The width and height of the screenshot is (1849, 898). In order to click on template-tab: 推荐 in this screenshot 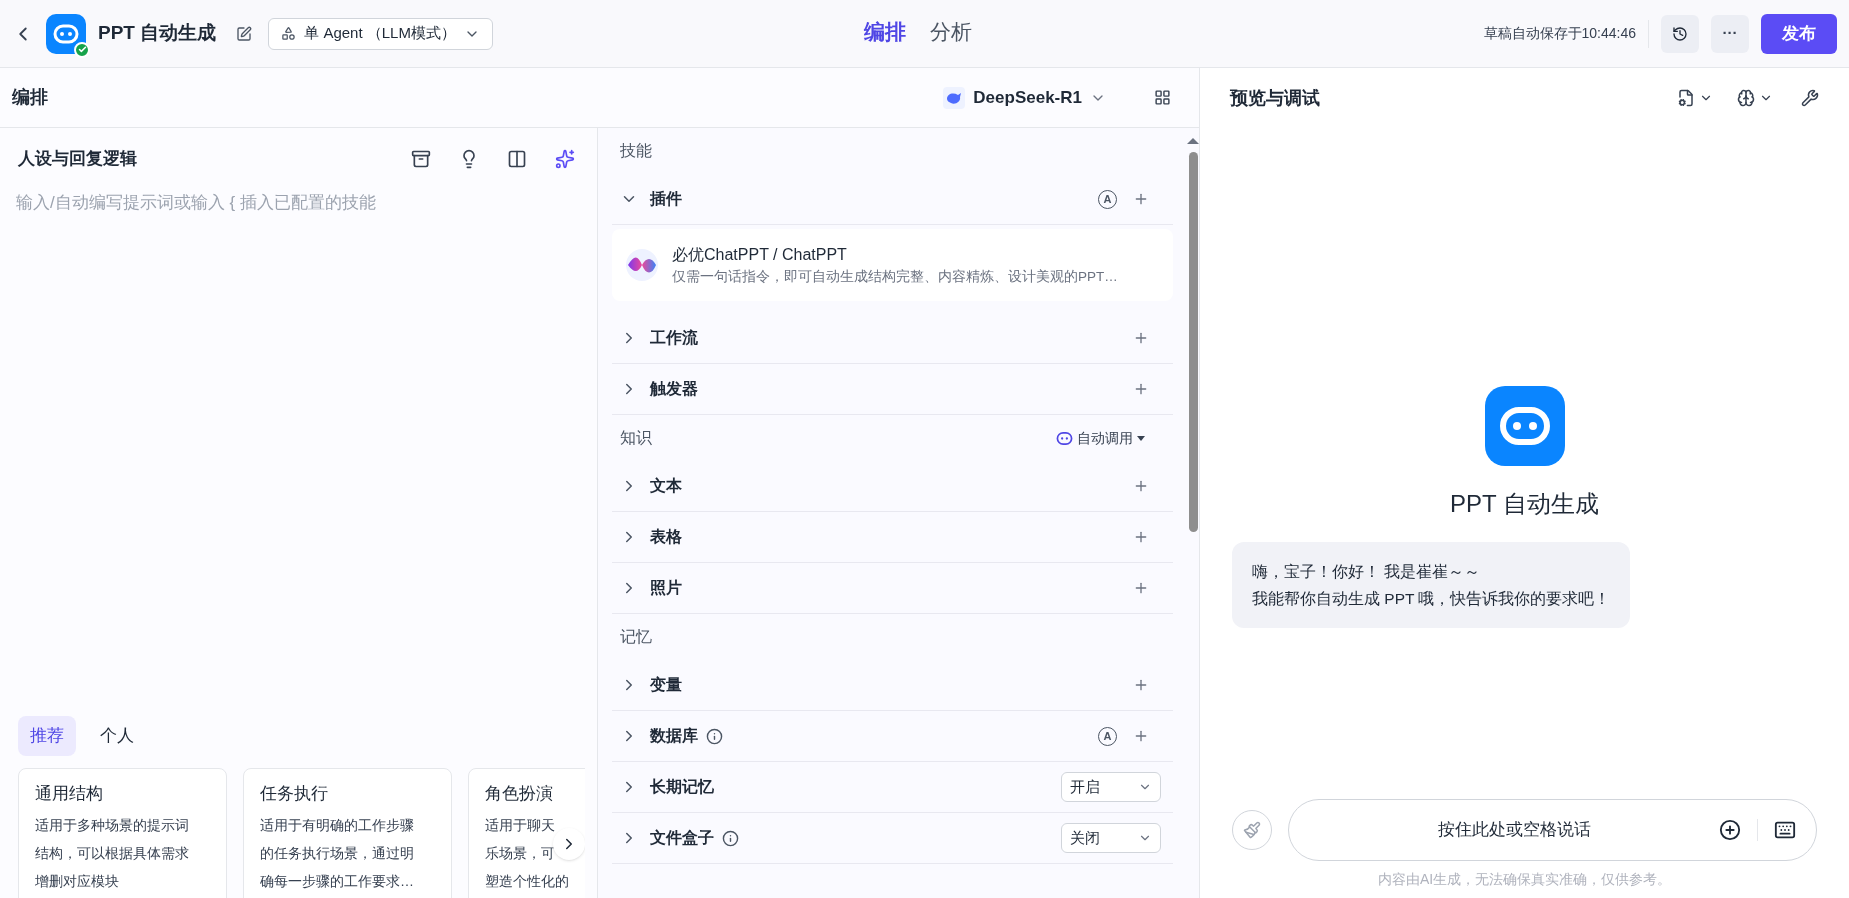, I will do `click(47, 736)`.